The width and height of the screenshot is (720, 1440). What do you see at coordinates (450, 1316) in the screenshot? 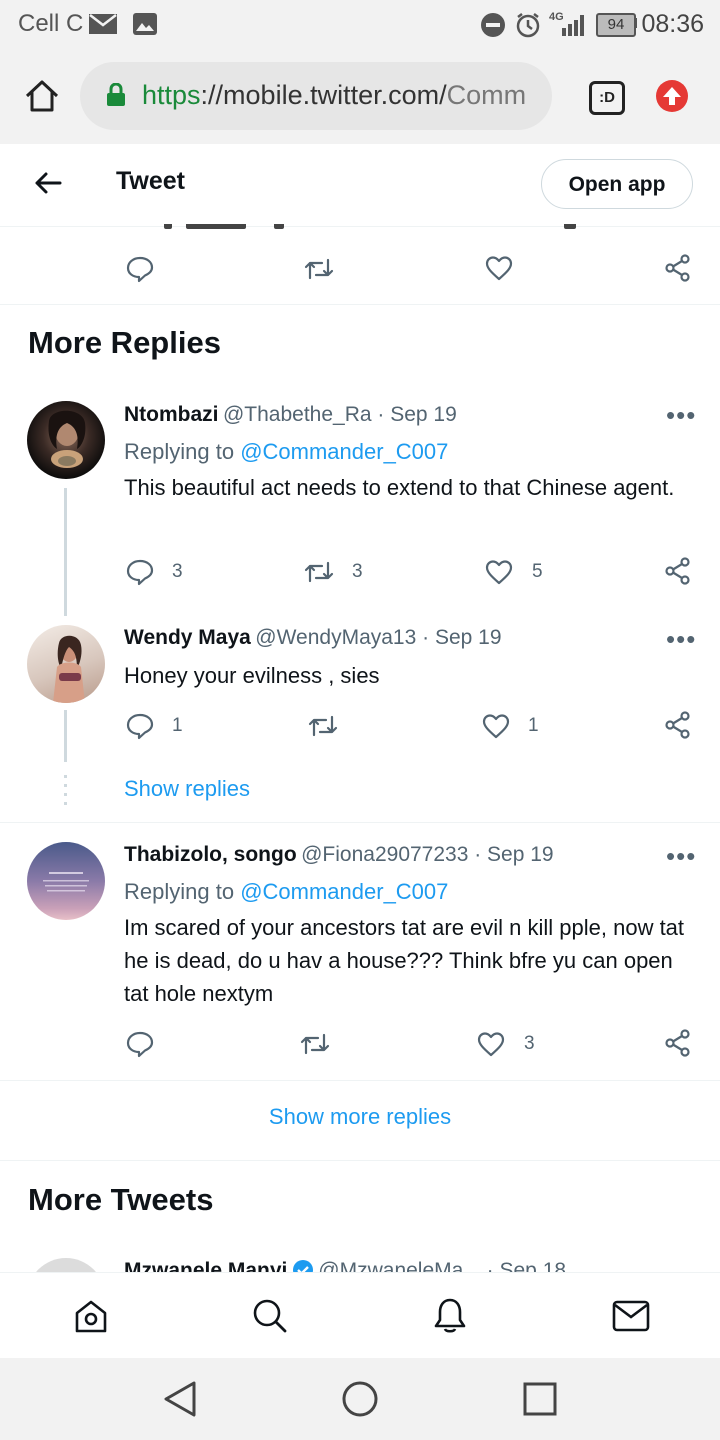
I see `notifications-bell-icon` at bounding box center [450, 1316].